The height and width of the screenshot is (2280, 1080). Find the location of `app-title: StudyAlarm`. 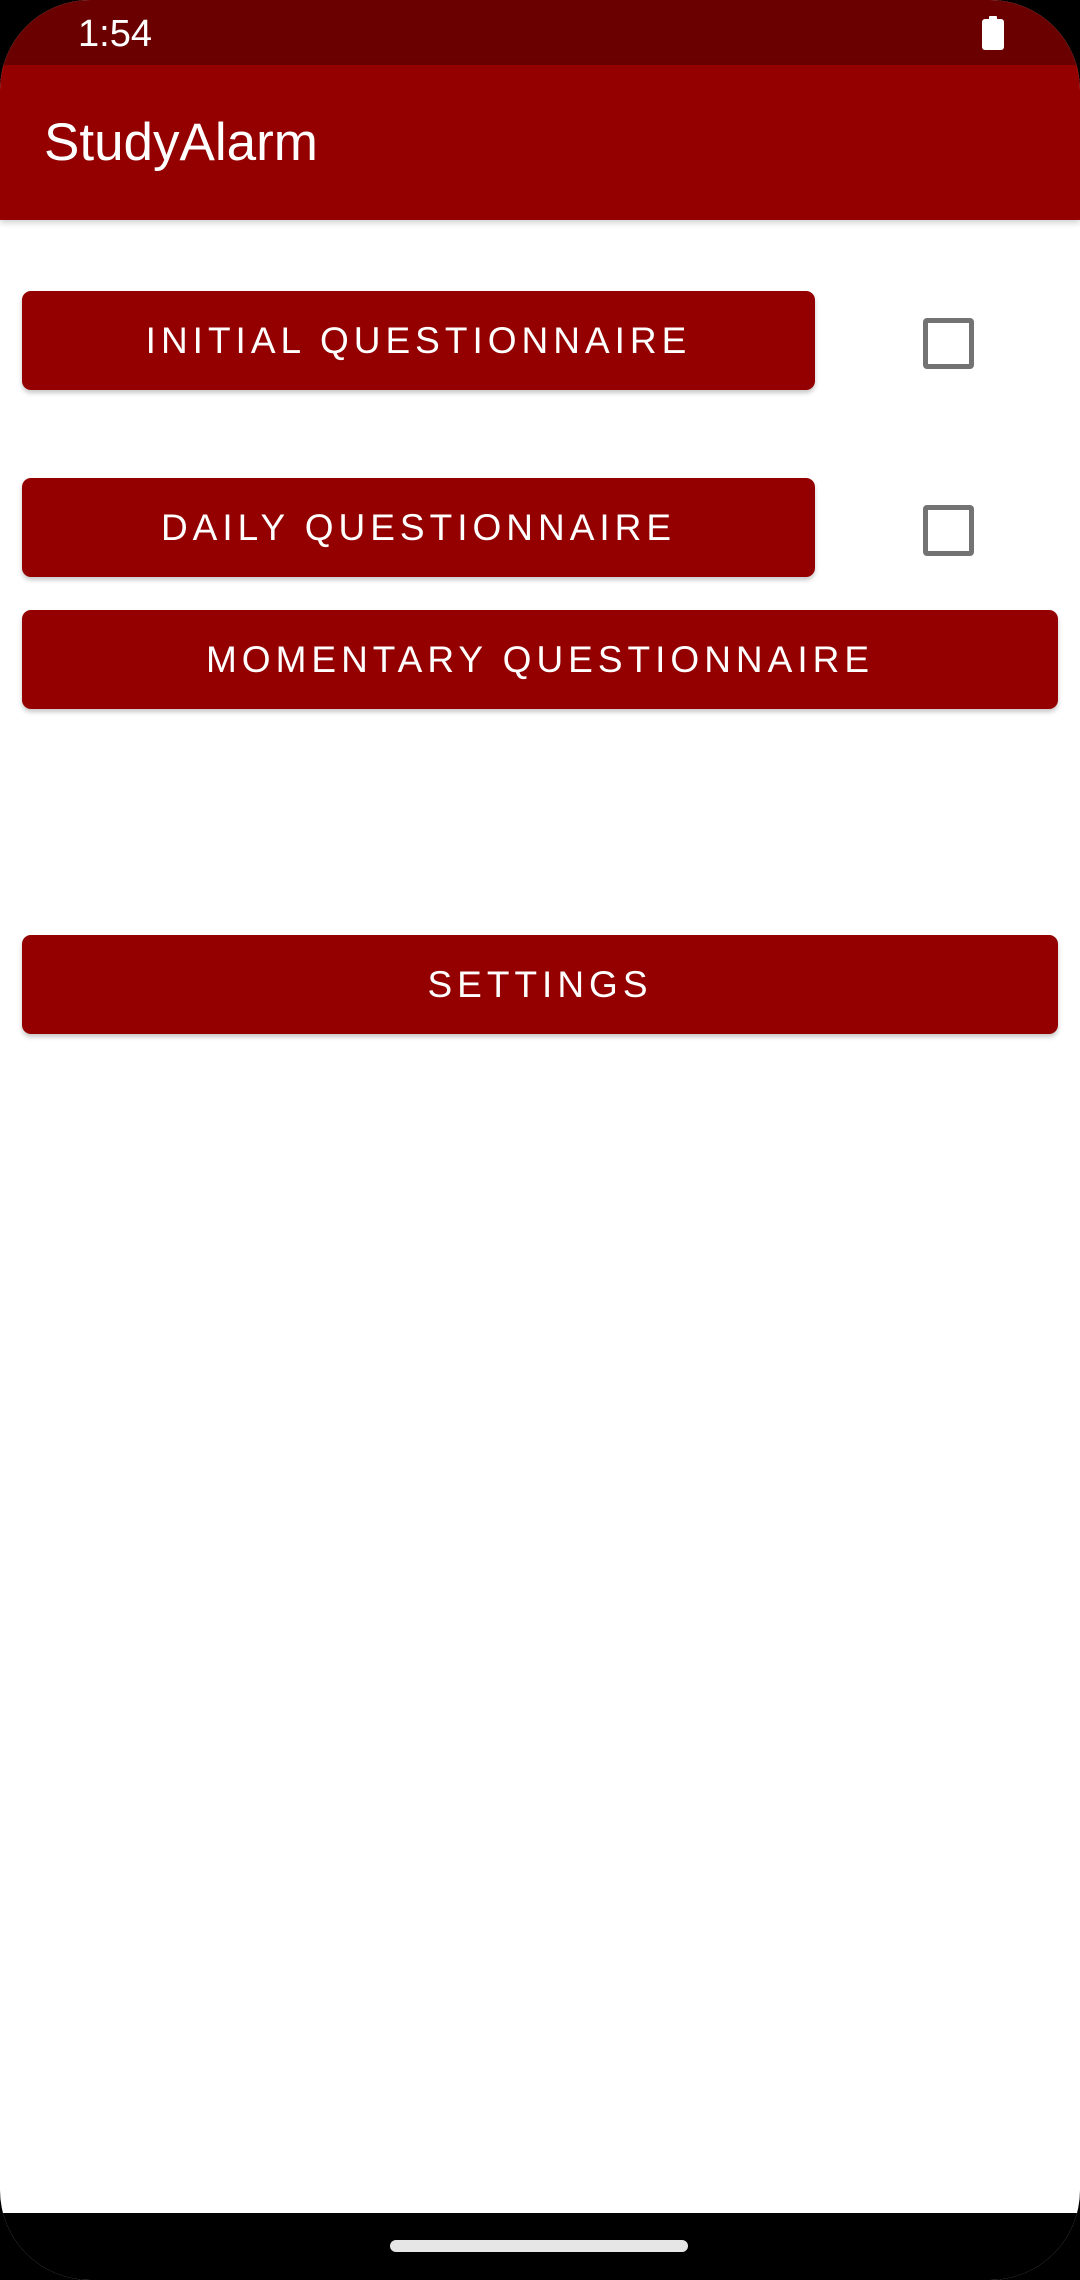

app-title: StudyAlarm is located at coordinates (181, 142).